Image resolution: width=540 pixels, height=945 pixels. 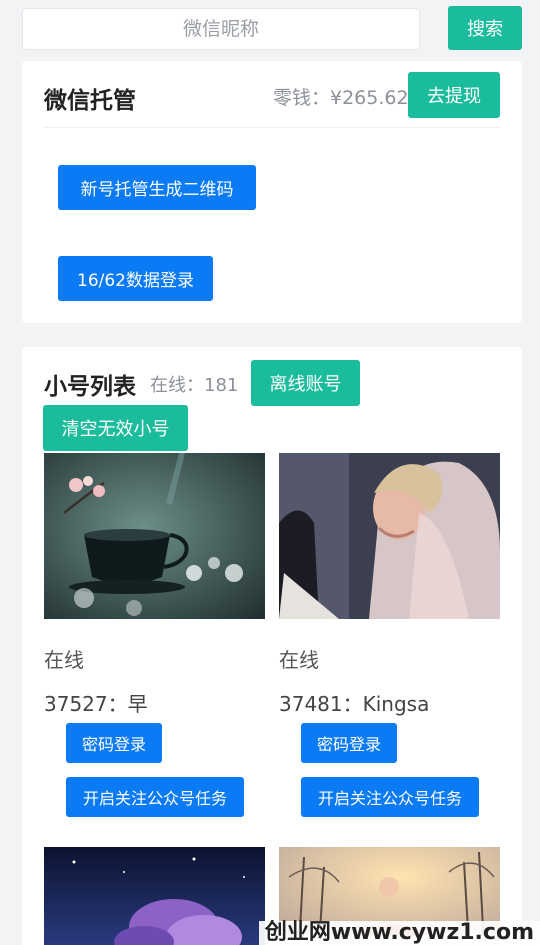 I want to click on account-id: 37481：Kingsa, so click(x=354, y=704).